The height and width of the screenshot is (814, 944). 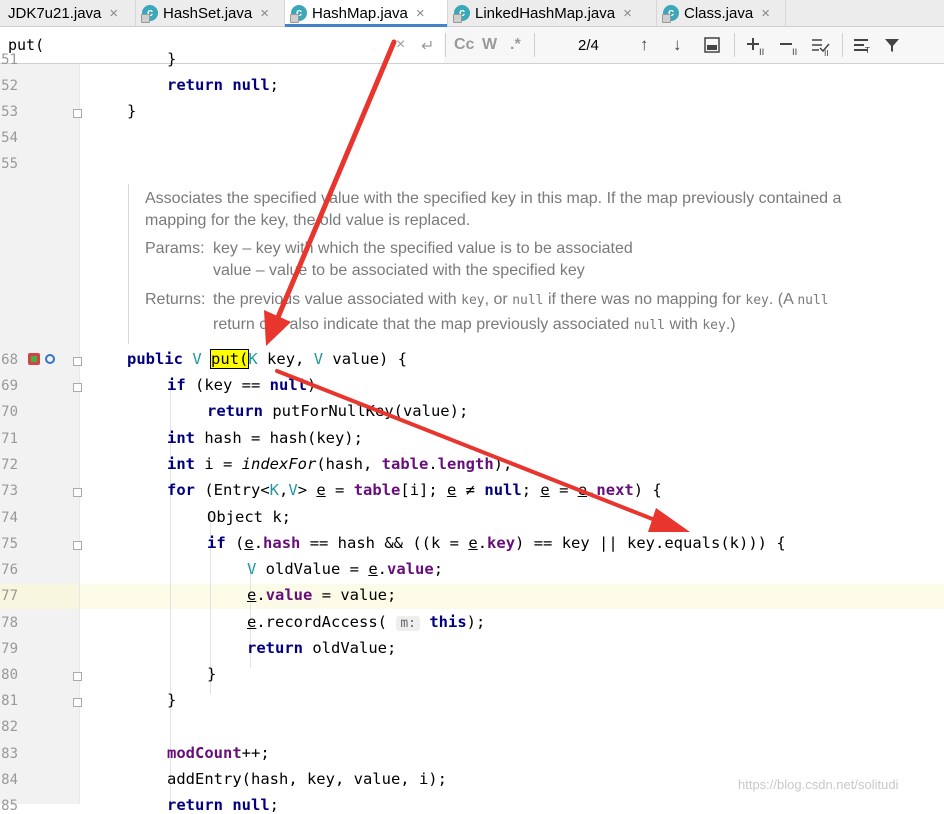 I want to click on line-number: 71, so click(x=9, y=439).